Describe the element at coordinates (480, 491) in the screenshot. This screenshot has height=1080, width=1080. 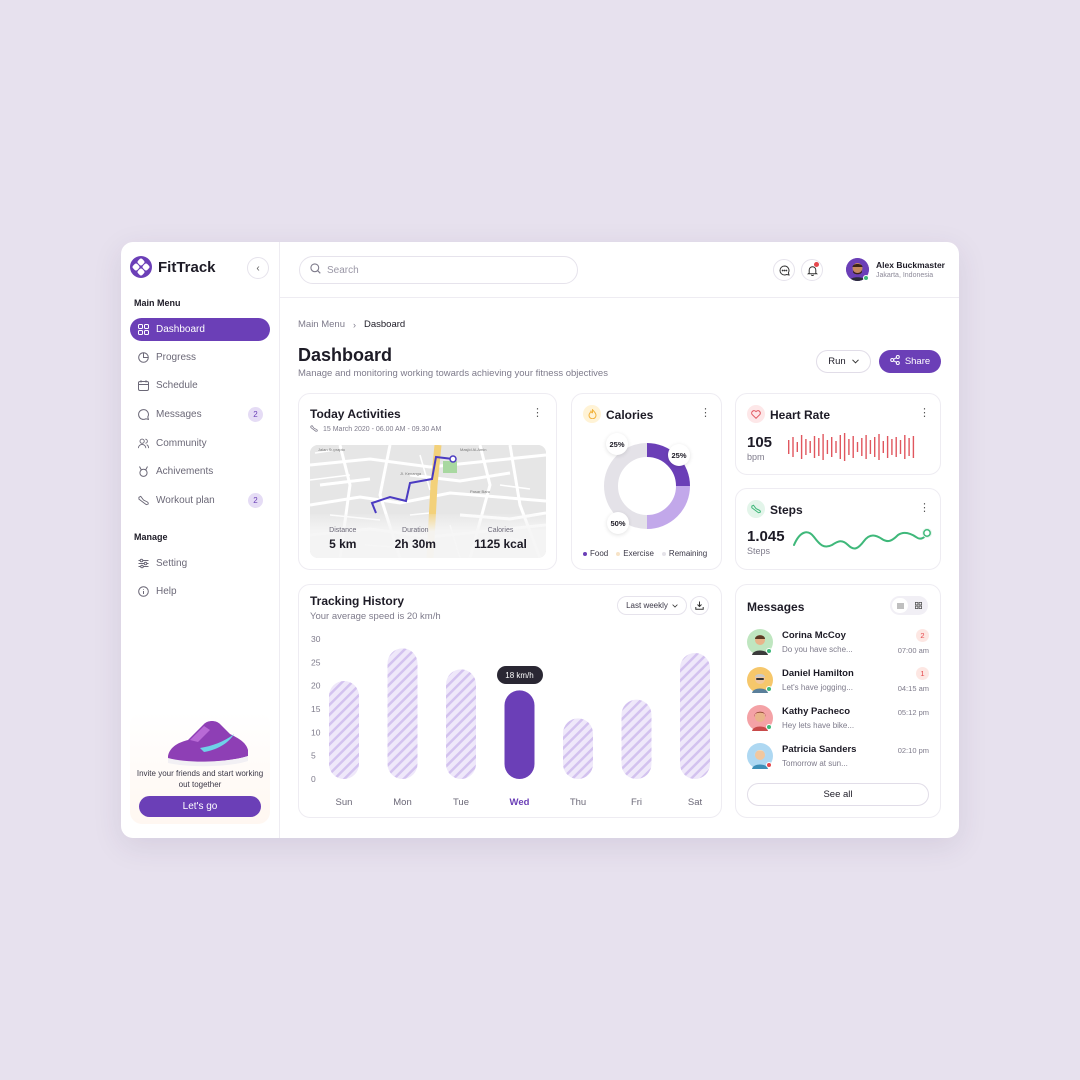
I see `svg-text: Pasar Baru` at that location.